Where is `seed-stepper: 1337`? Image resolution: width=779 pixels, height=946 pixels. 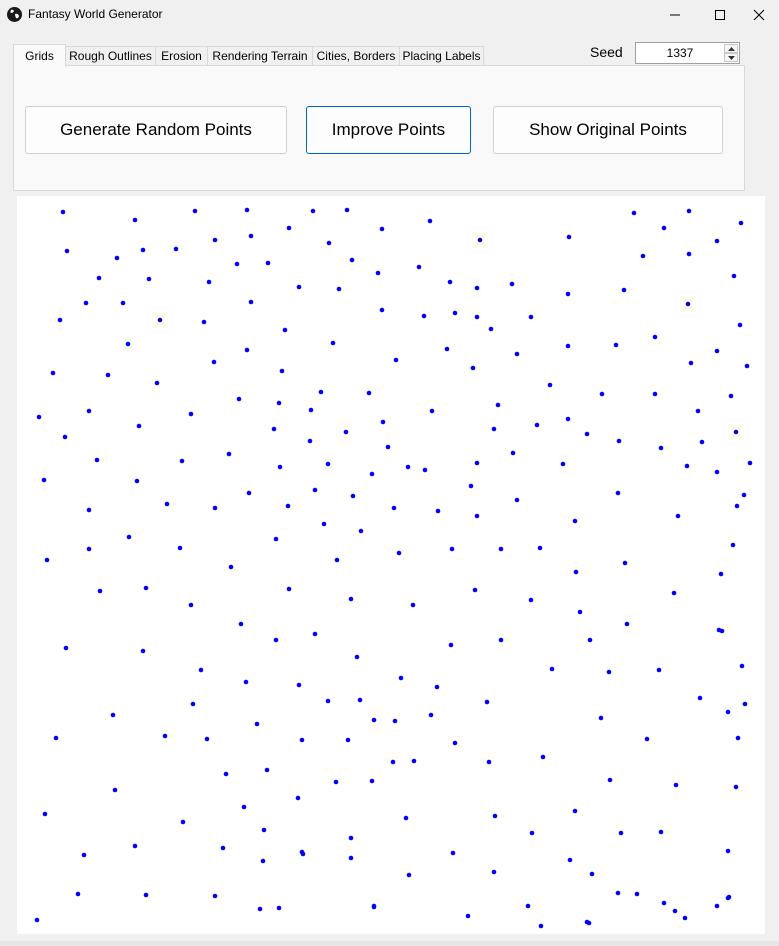
seed-stepper: 1337 is located at coordinates (687, 53).